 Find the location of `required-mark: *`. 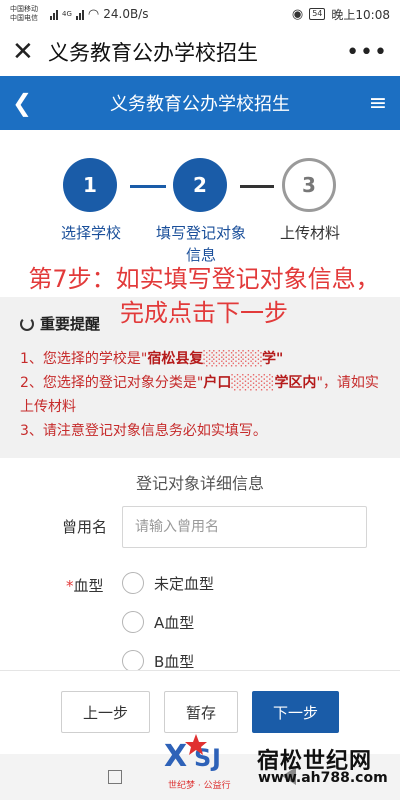

required-mark: * is located at coordinates (70, 586).